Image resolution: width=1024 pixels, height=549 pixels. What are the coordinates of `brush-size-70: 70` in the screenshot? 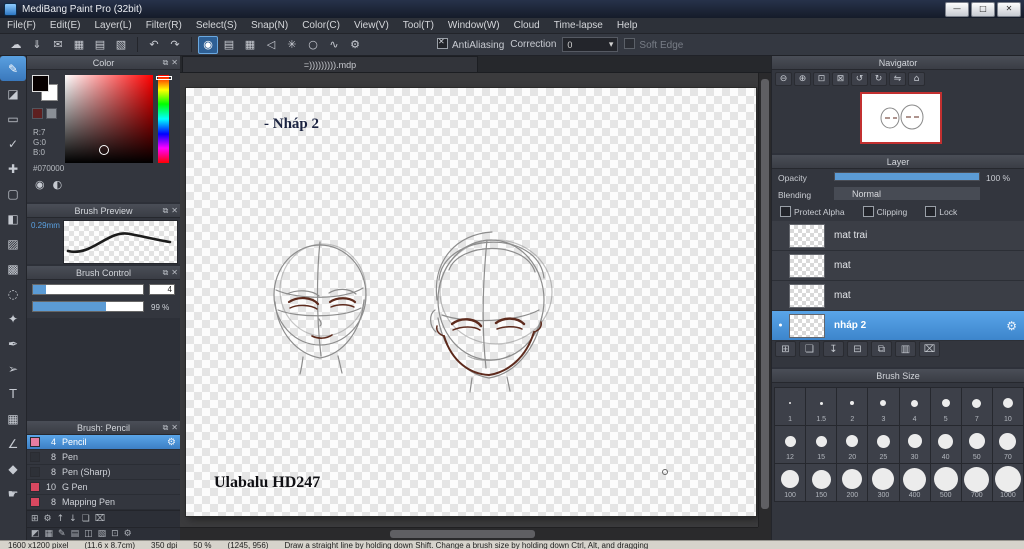 It's located at (1007, 444).